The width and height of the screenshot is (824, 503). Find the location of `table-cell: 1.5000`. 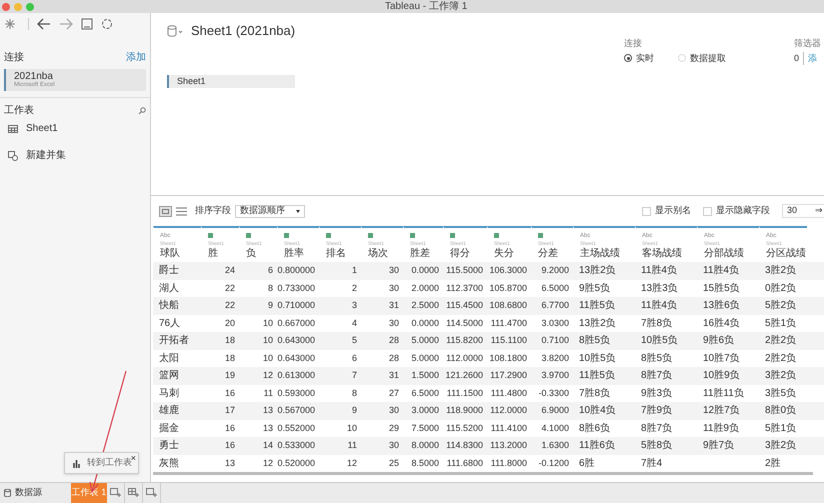

table-cell: 1.5000 is located at coordinates (425, 375).